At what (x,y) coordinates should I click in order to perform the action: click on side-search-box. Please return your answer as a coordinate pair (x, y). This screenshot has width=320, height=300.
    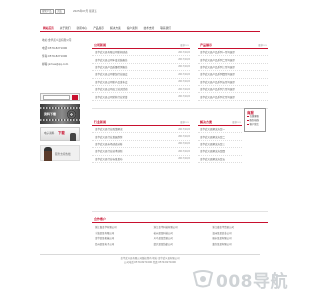
    Looking at the image, I should click on (60, 97).